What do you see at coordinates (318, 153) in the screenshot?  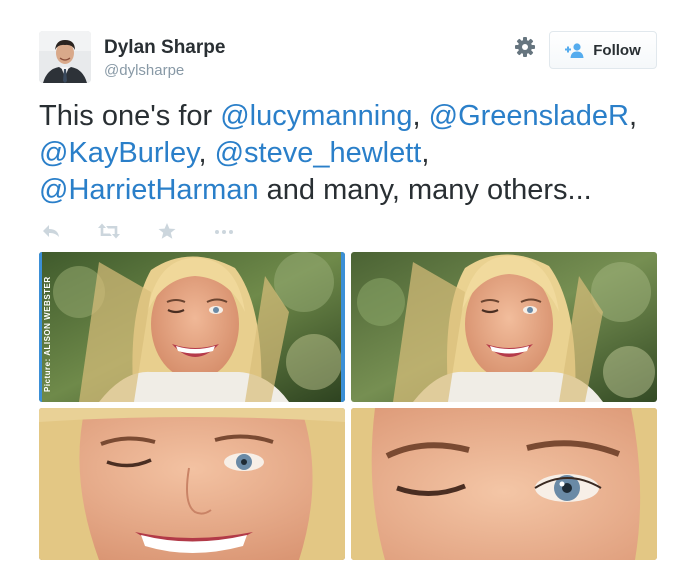 I see `mention-link: @steve_hewlett` at bounding box center [318, 153].